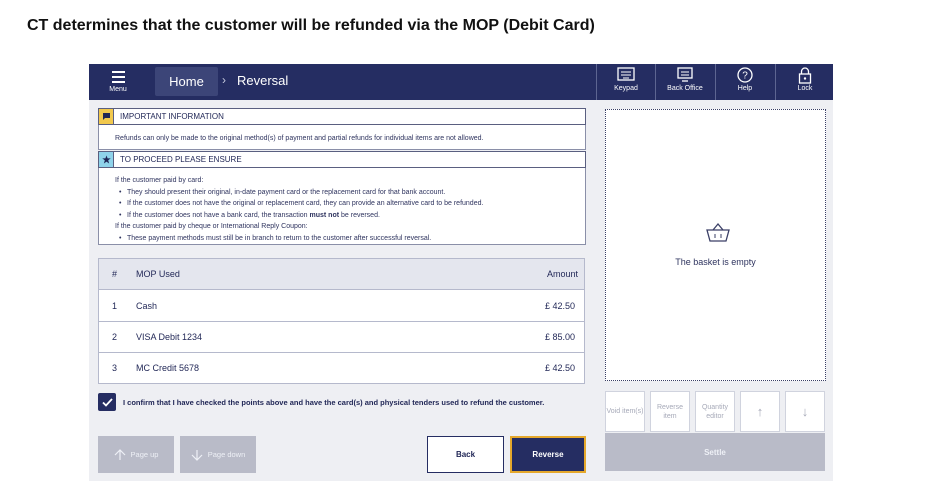 The height and width of the screenshot is (500, 925). Describe the element at coordinates (263, 80) in the screenshot. I see `breadcrumb-current: Reversal` at that location.